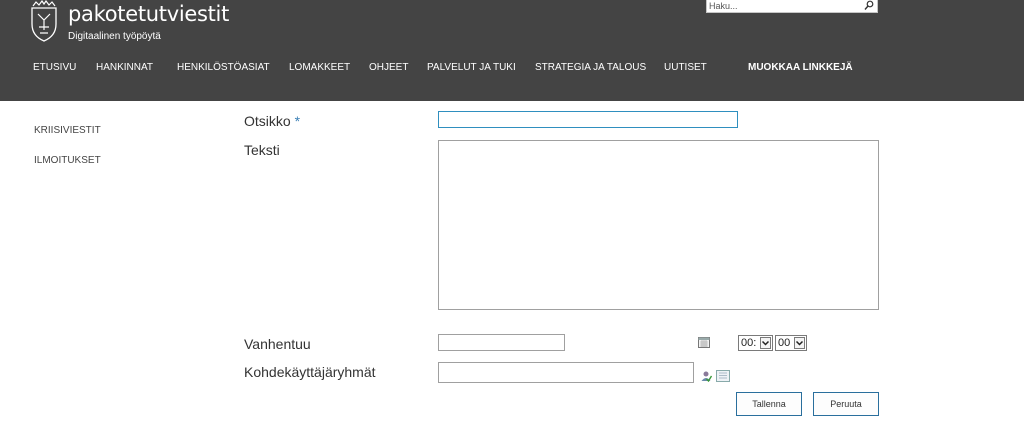 This screenshot has width=1024, height=425. I want to click on address-book-icon, so click(723, 376).